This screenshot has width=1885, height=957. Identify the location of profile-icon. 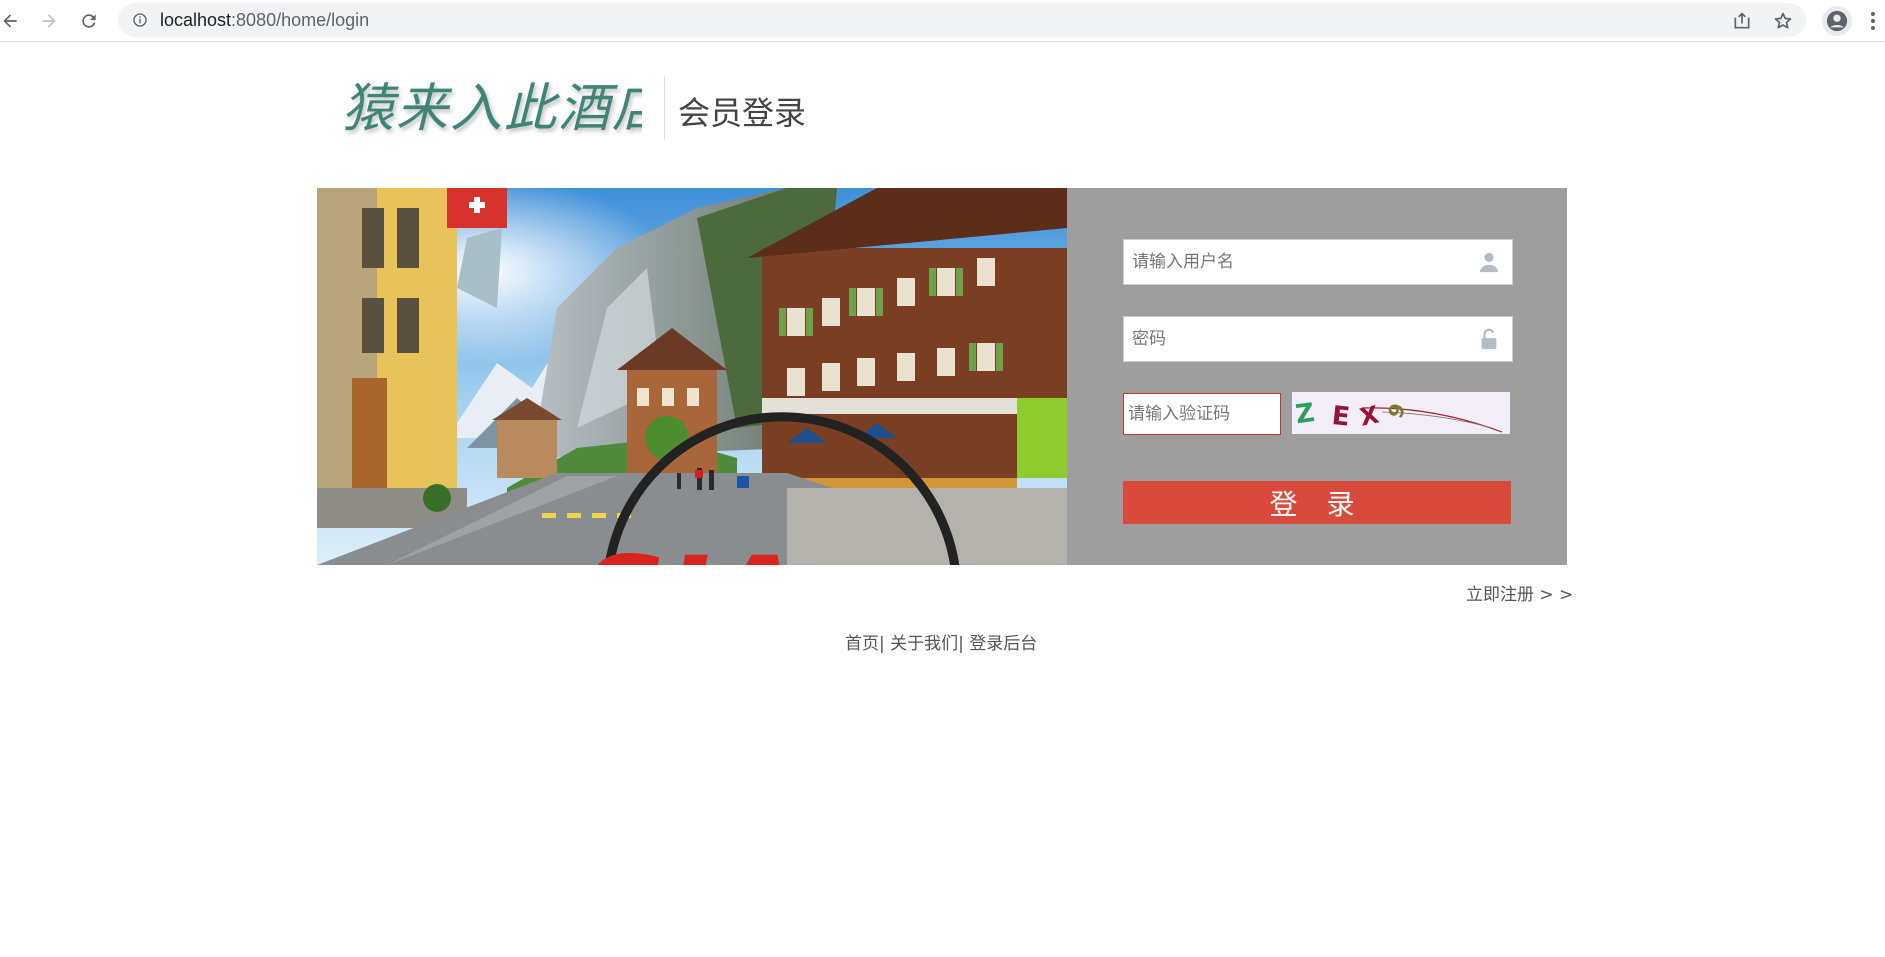
(1837, 21).